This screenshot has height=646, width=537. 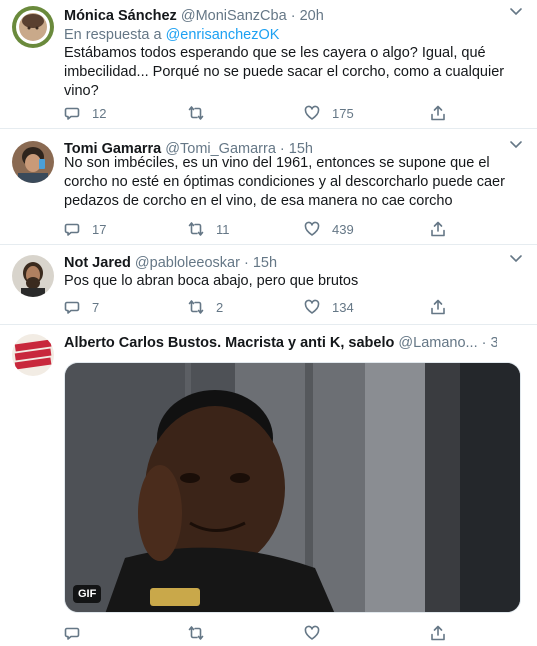 What do you see at coordinates (87, 594) in the screenshot?
I see `gif-badge: GIF` at bounding box center [87, 594].